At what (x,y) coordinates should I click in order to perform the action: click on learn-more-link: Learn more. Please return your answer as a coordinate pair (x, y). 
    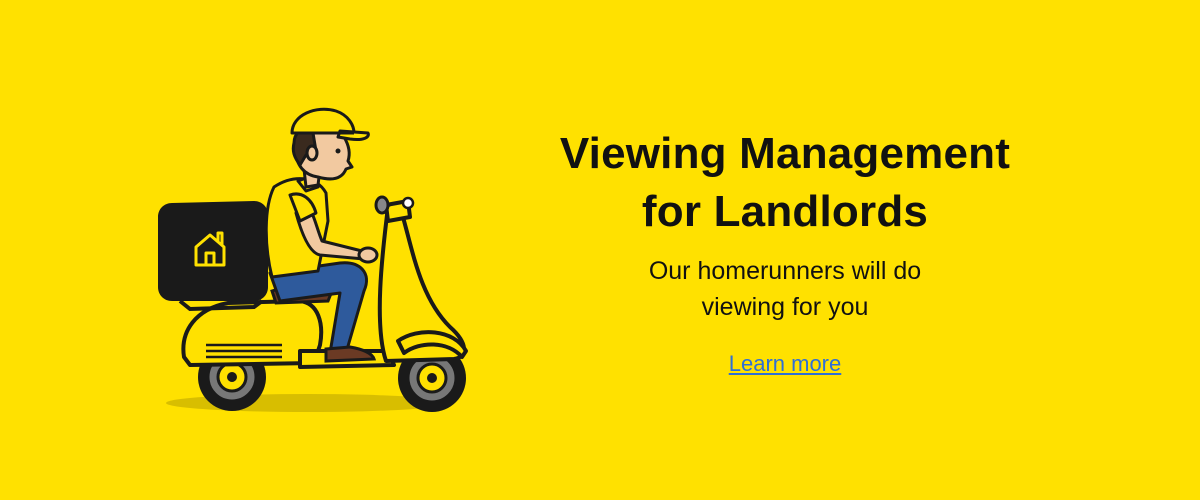
    Looking at the image, I should click on (785, 364).